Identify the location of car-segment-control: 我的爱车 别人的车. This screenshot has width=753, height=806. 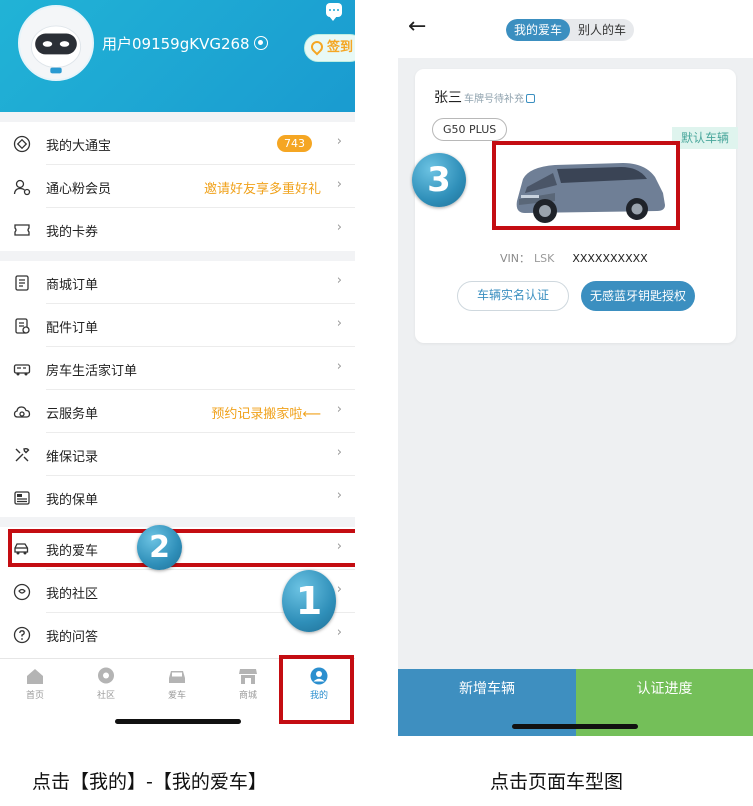
(570, 30).